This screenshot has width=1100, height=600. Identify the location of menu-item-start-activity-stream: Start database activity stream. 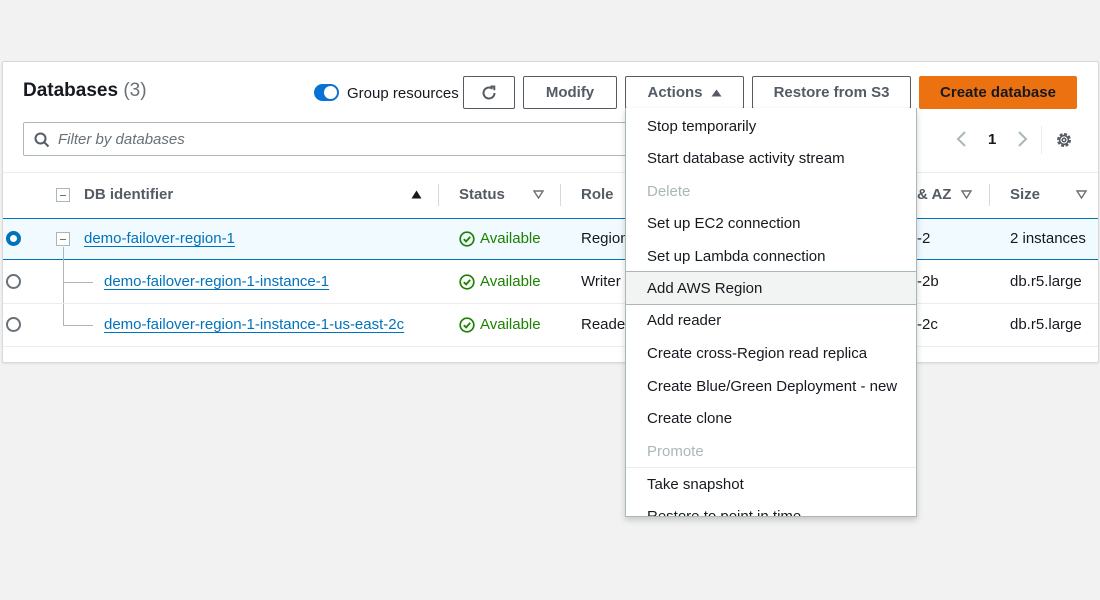
(771, 158).